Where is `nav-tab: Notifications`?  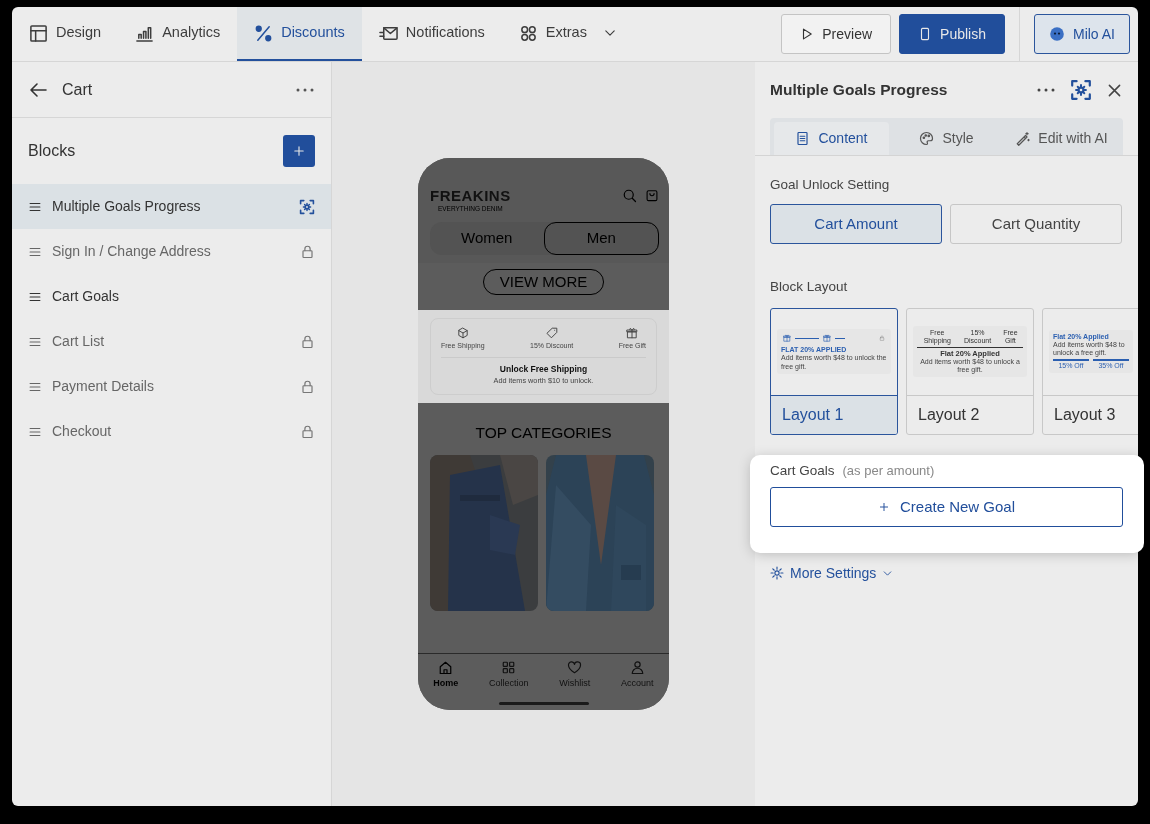 nav-tab: Notifications is located at coordinates (431, 34).